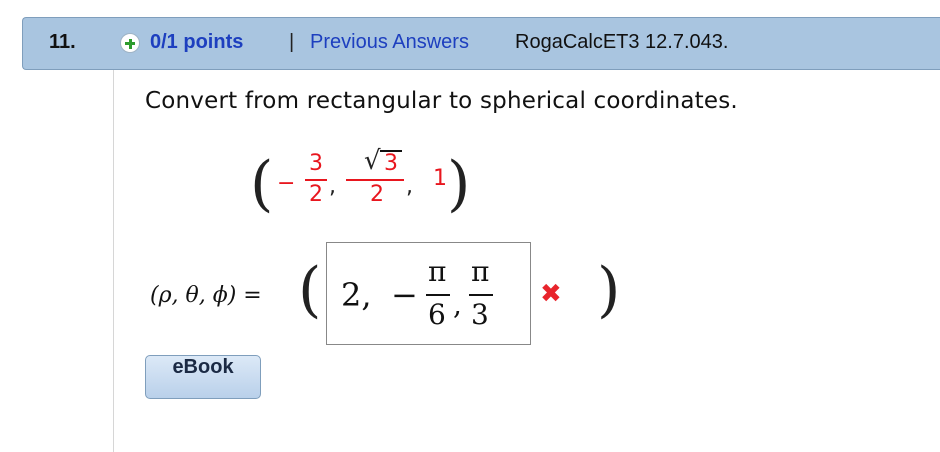  Describe the element at coordinates (622, 42) in the screenshot. I see `problem-code: RogaCalcET3 12.7.043.` at that location.